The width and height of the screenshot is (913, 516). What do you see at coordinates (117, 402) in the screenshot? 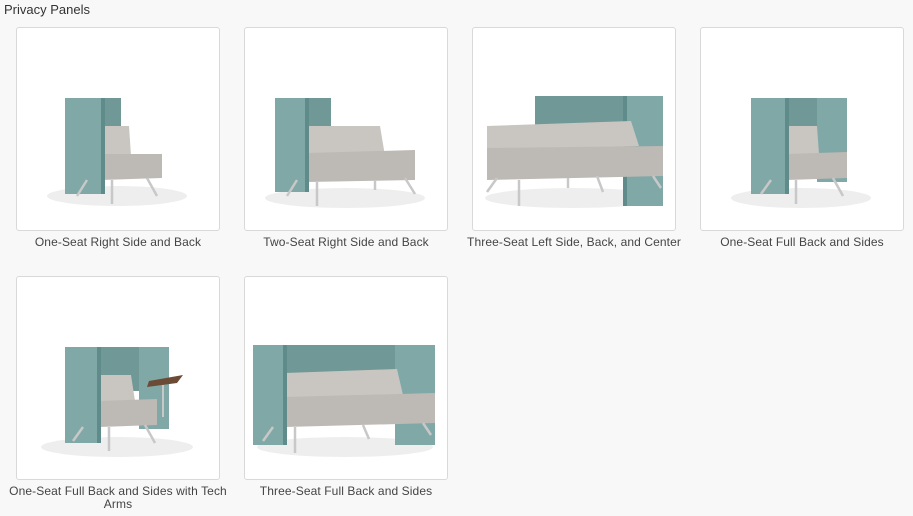
I see `sofa-one-seat-tech-arms-image` at bounding box center [117, 402].